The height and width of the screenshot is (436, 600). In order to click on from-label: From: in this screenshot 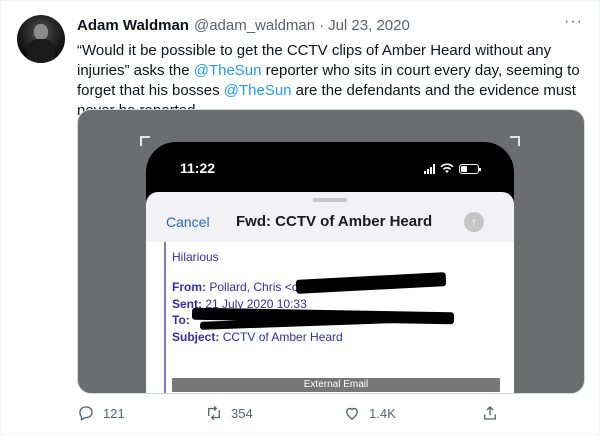, I will do `click(189, 287)`.